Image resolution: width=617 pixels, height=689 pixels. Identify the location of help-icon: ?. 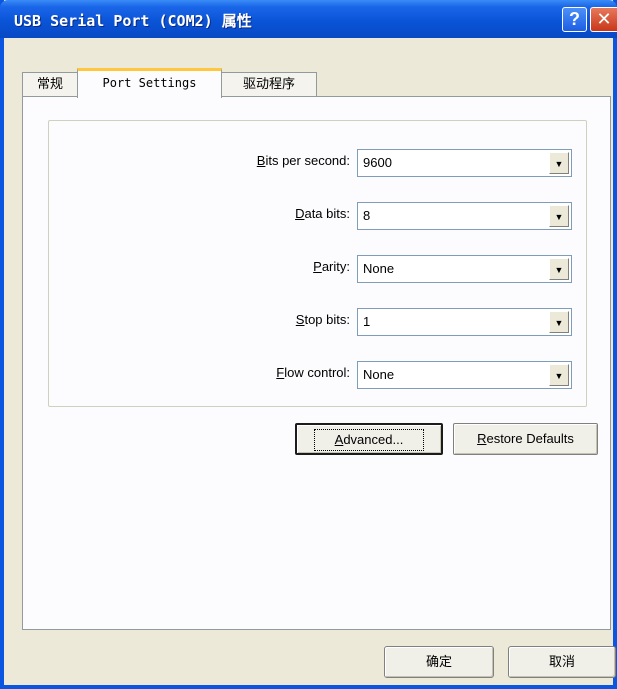
(574, 19).